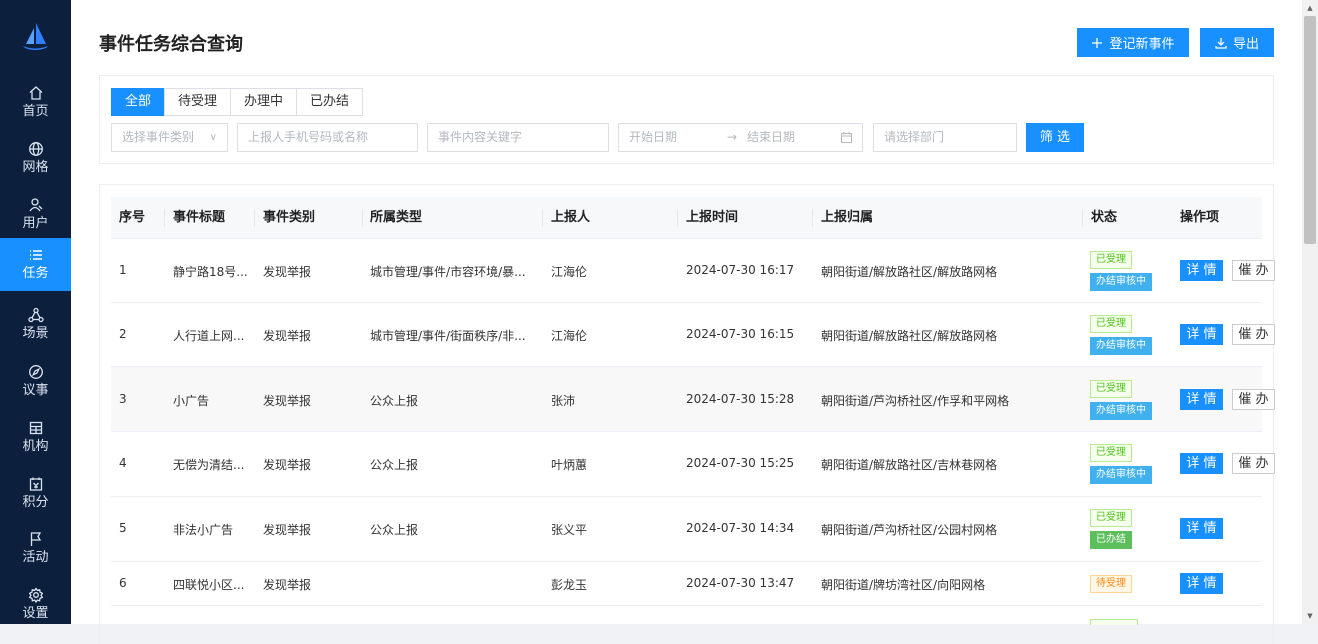  Describe the element at coordinates (571, 217) in the screenshot. I see `column-header-reporter: 上报人` at that location.